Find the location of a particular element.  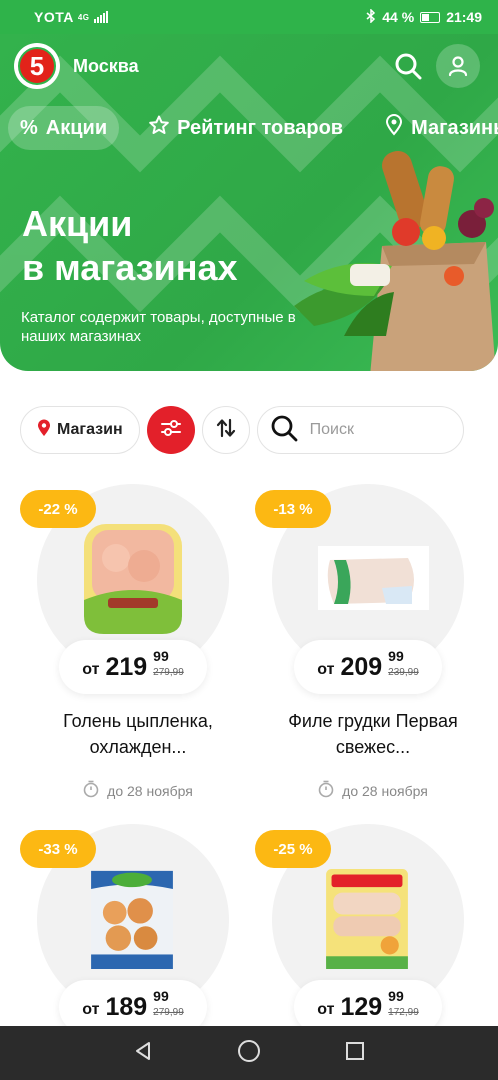

logo: 5 is located at coordinates (37, 66).